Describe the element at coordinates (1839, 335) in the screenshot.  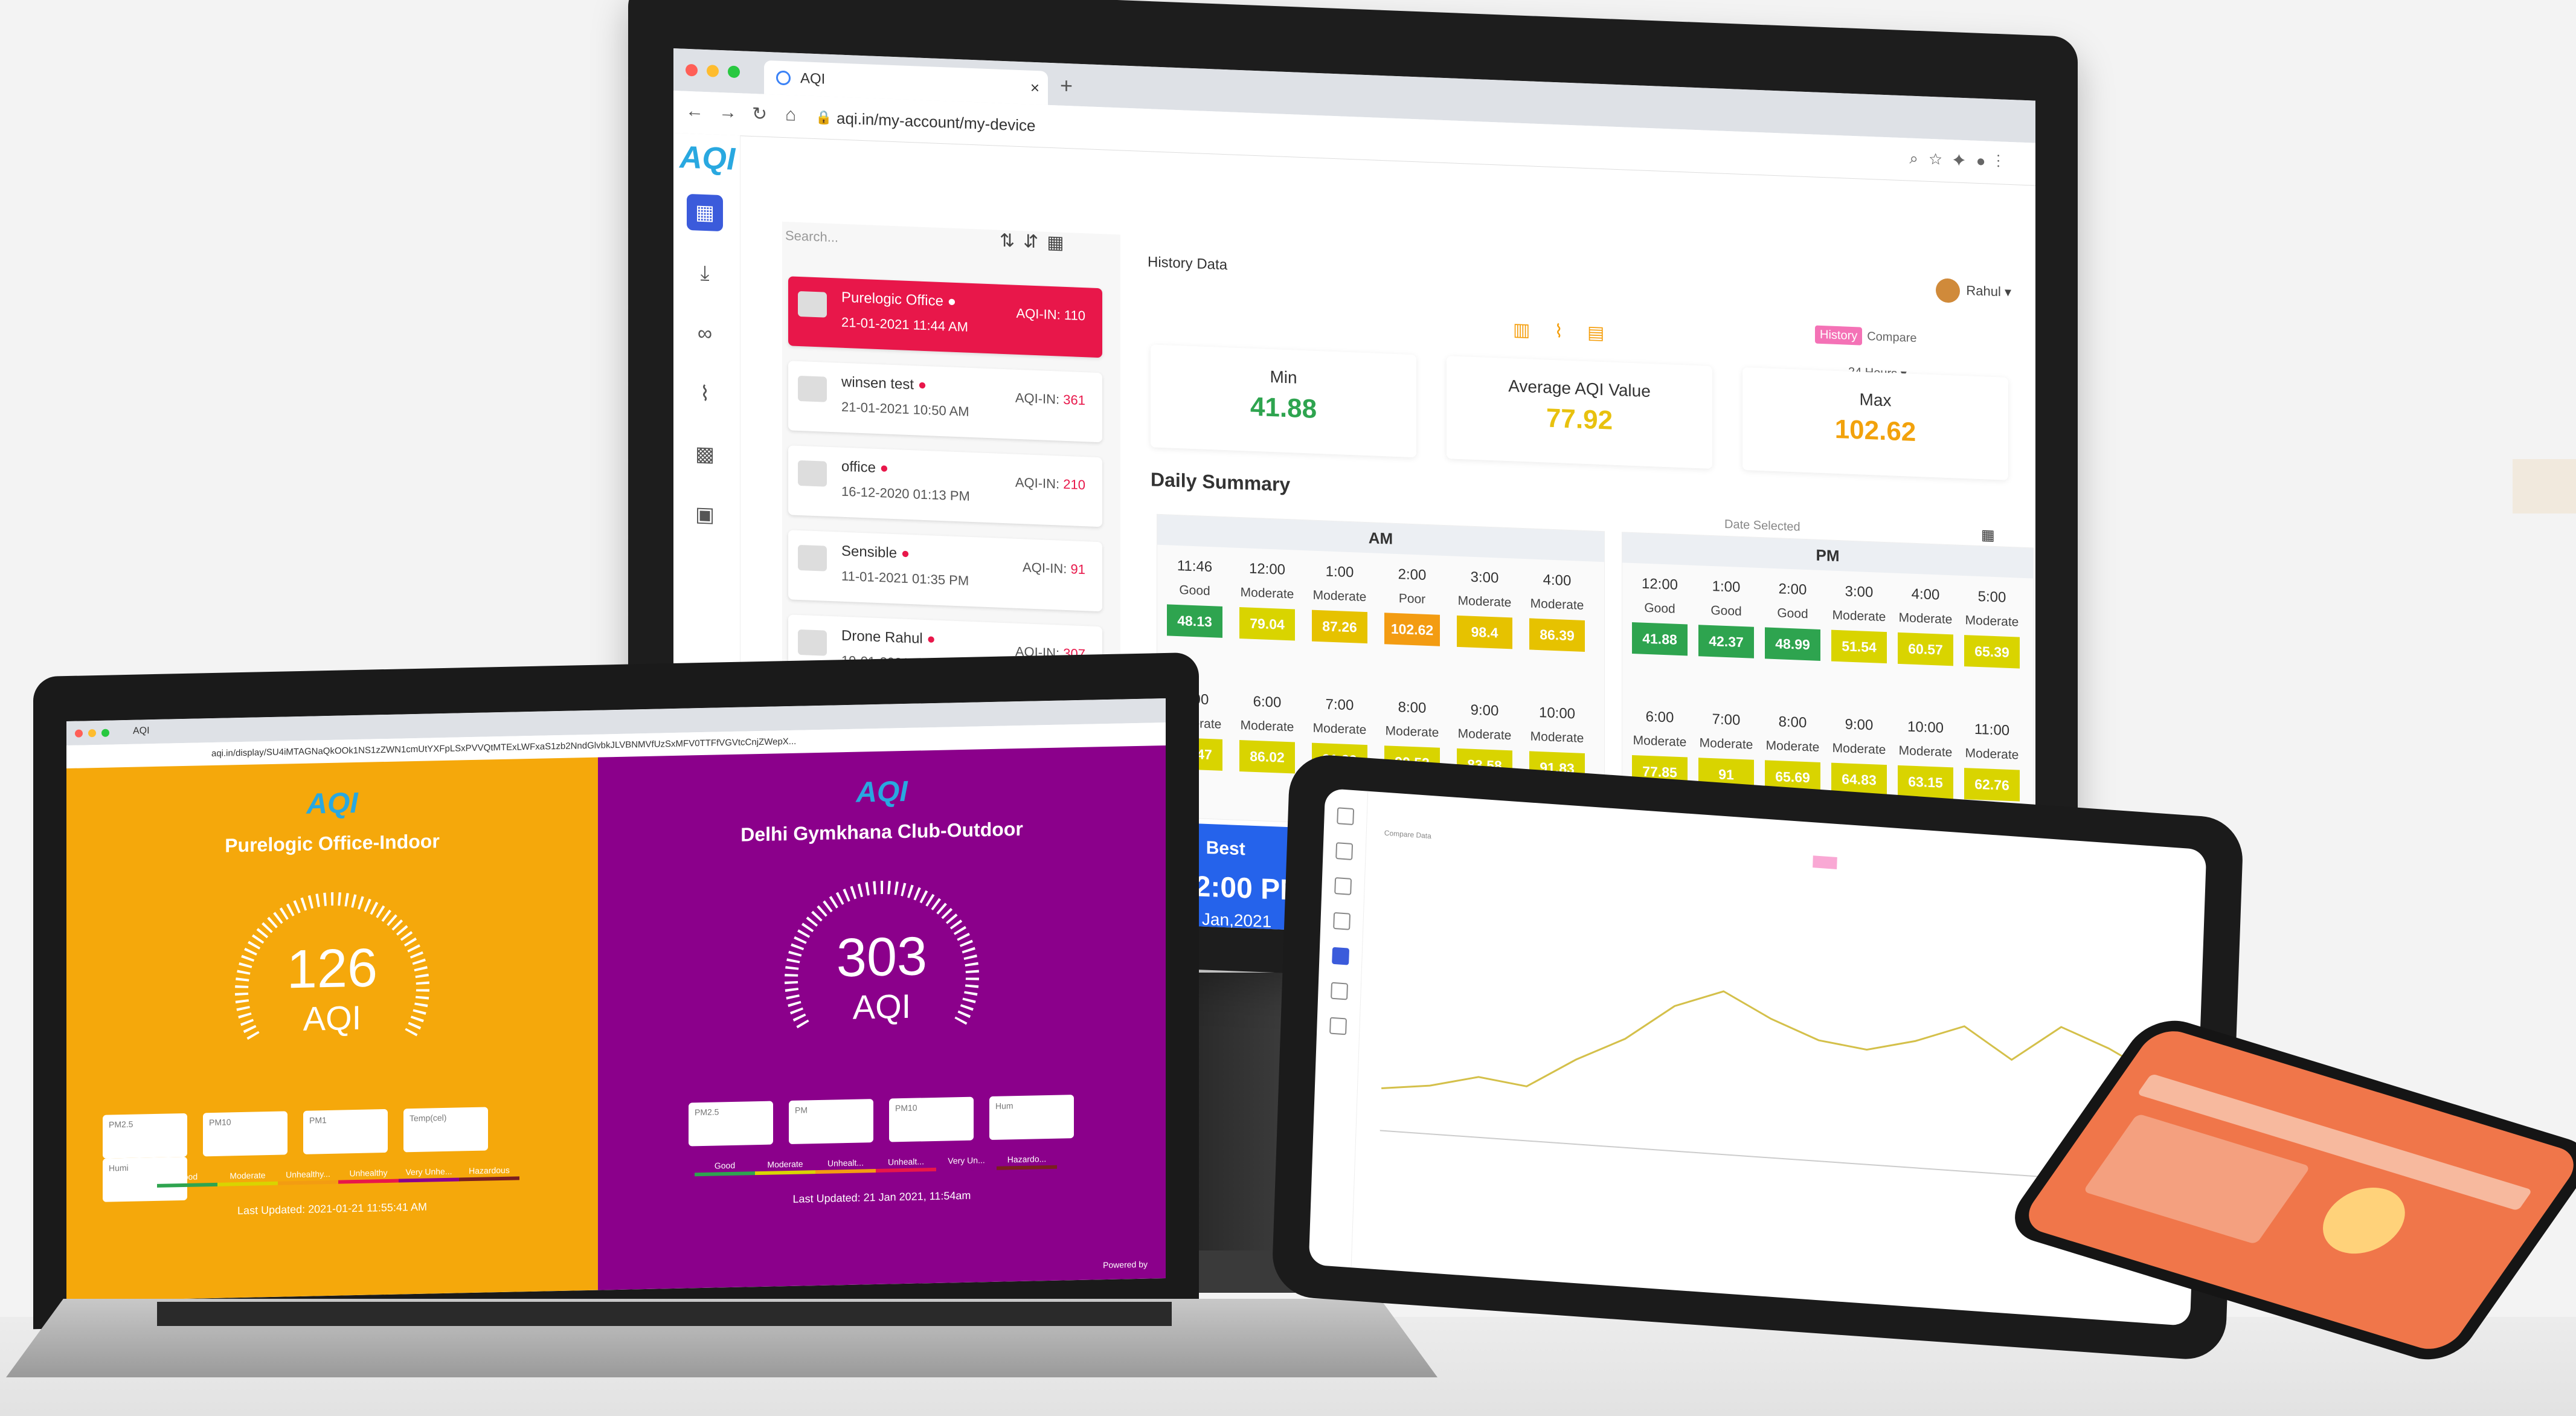
I see `history-tab: History` at that location.